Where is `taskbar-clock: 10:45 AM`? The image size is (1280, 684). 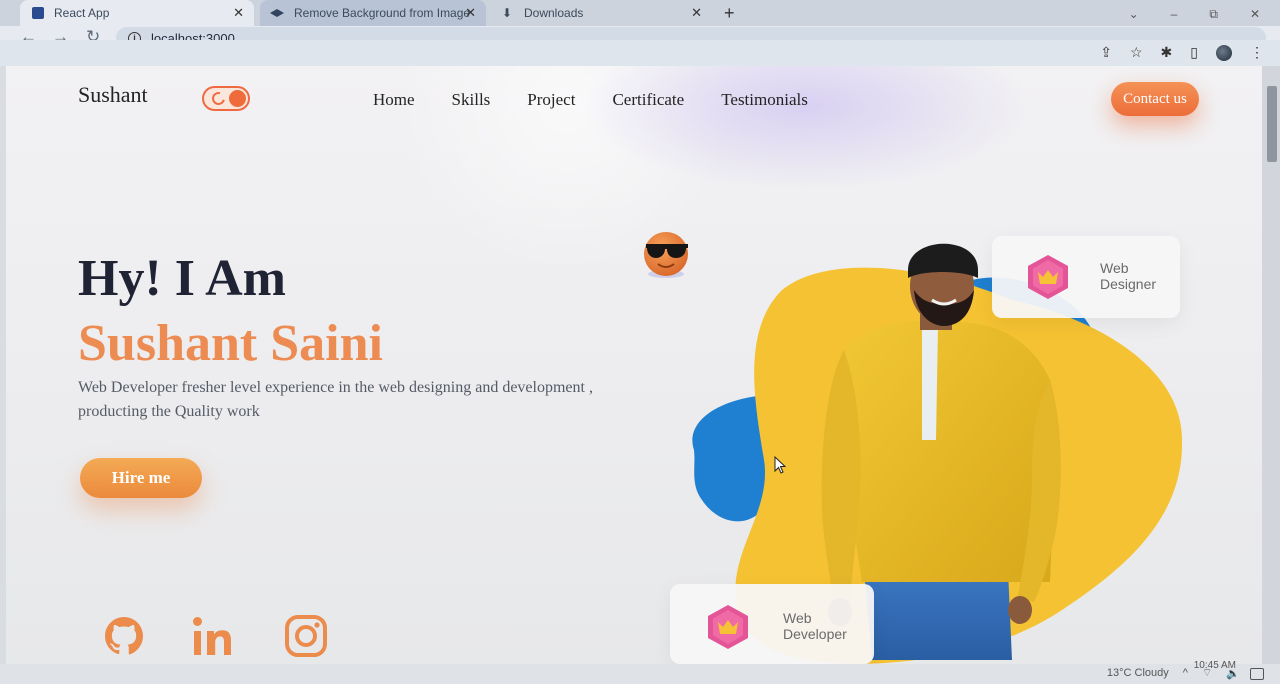 taskbar-clock: 10:45 AM is located at coordinates (1215, 665).